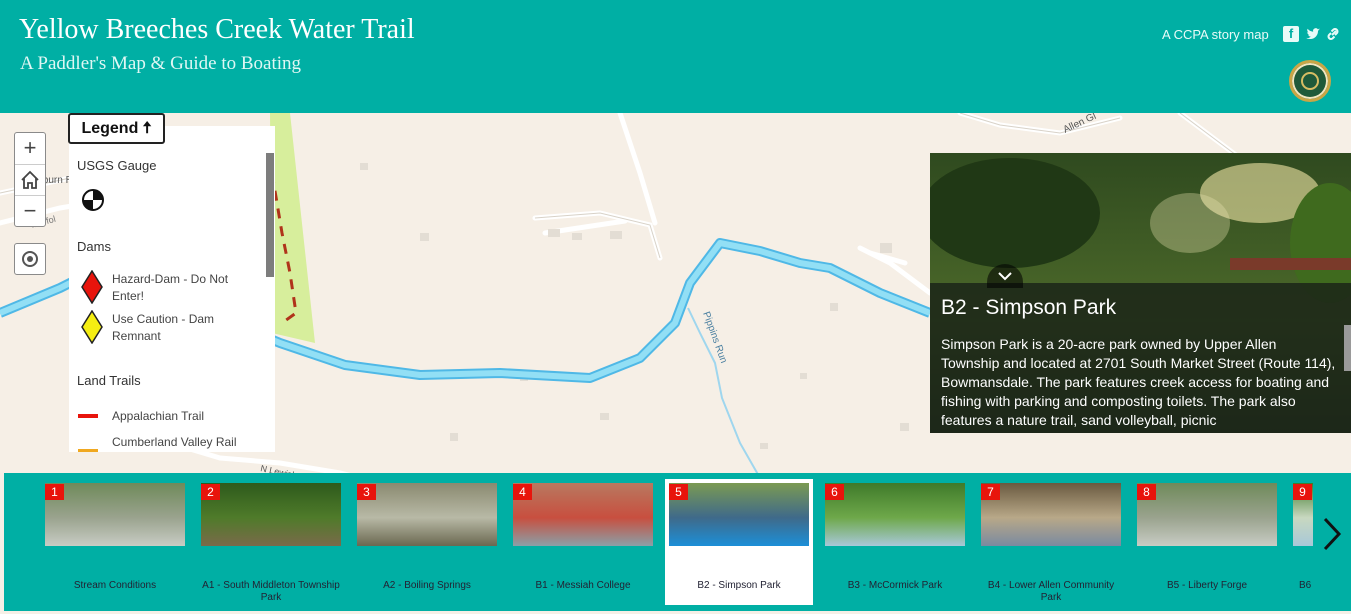 This screenshot has width=1351, height=614. I want to click on legend-heading-land-trails: Land Trails, so click(109, 380).